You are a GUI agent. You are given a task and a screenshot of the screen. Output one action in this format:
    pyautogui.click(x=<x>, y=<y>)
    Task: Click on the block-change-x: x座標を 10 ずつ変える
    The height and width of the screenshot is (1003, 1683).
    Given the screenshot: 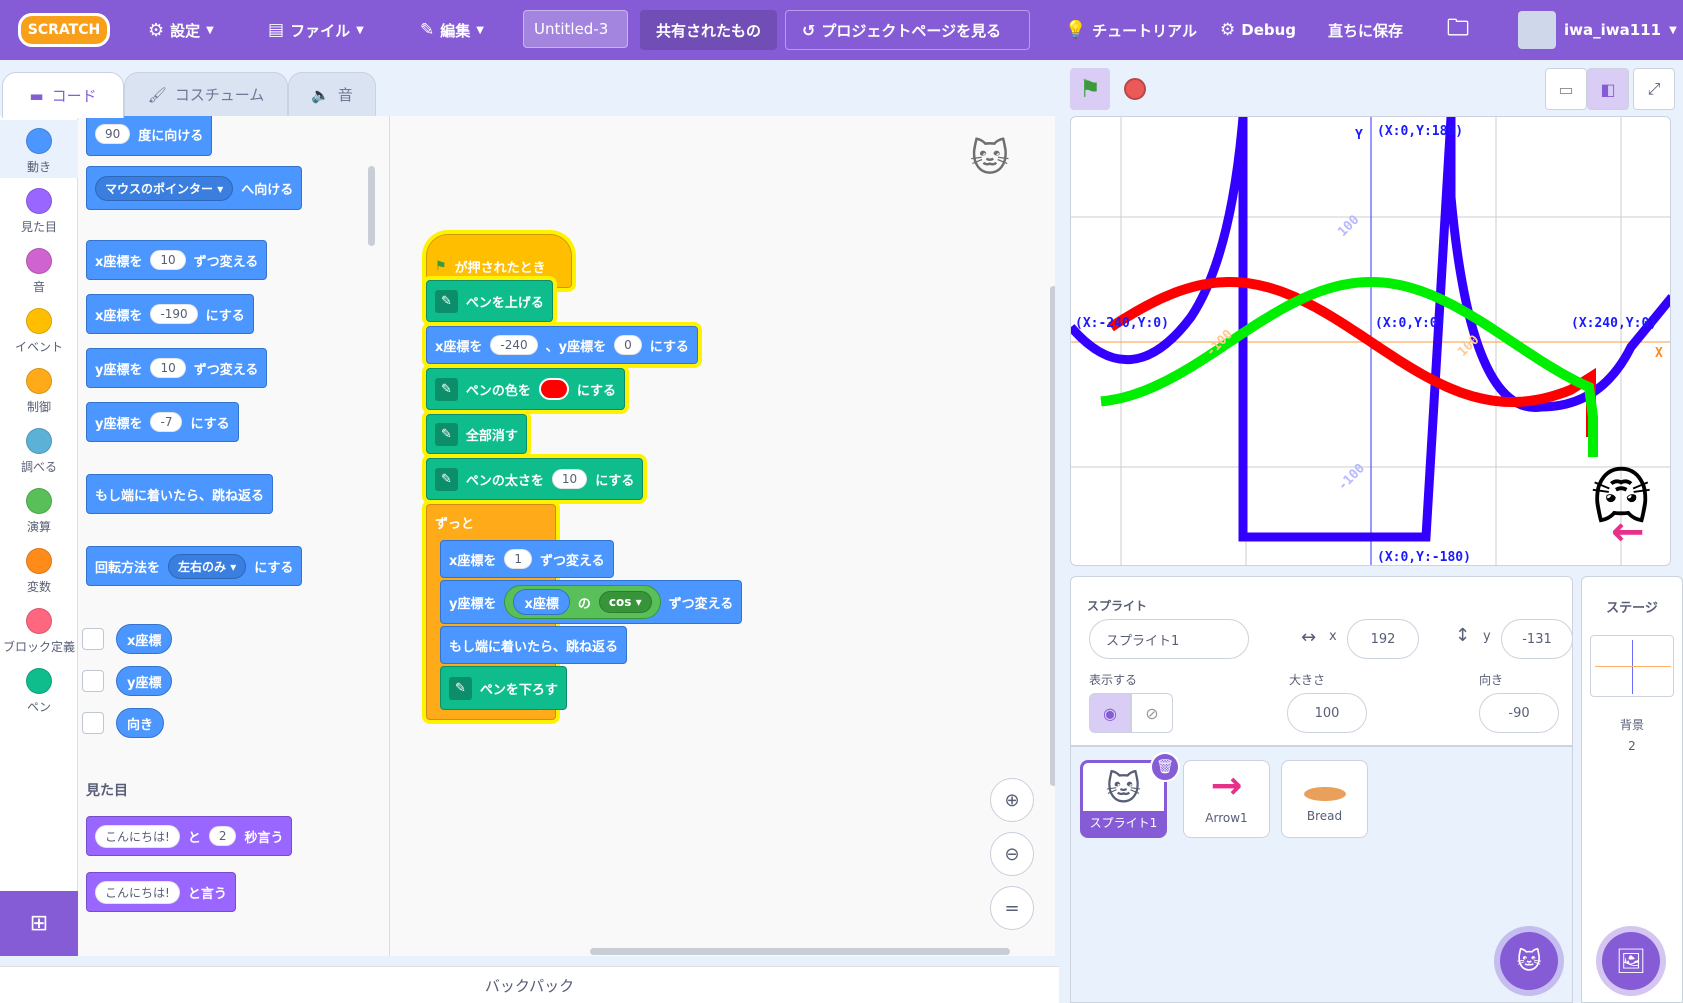 What is the action you would take?
    pyautogui.click(x=177, y=260)
    